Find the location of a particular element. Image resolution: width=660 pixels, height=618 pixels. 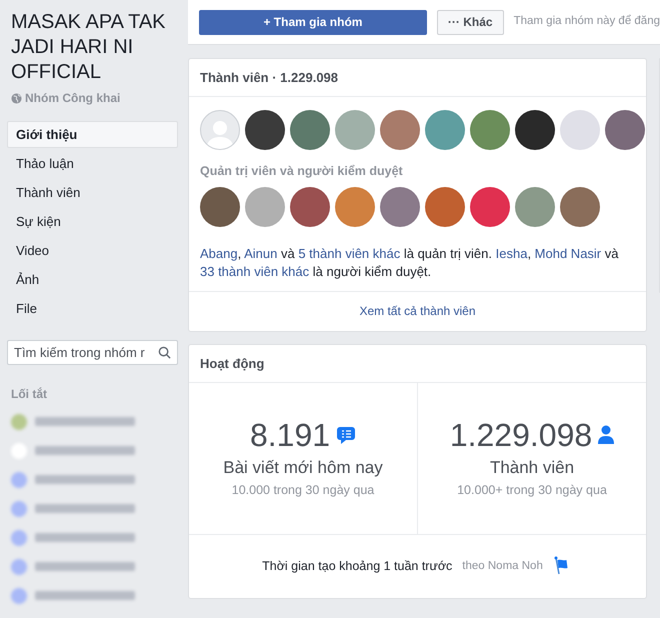

stat-subtext: 10.000+ trong 30 ngày qua is located at coordinates (532, 490).